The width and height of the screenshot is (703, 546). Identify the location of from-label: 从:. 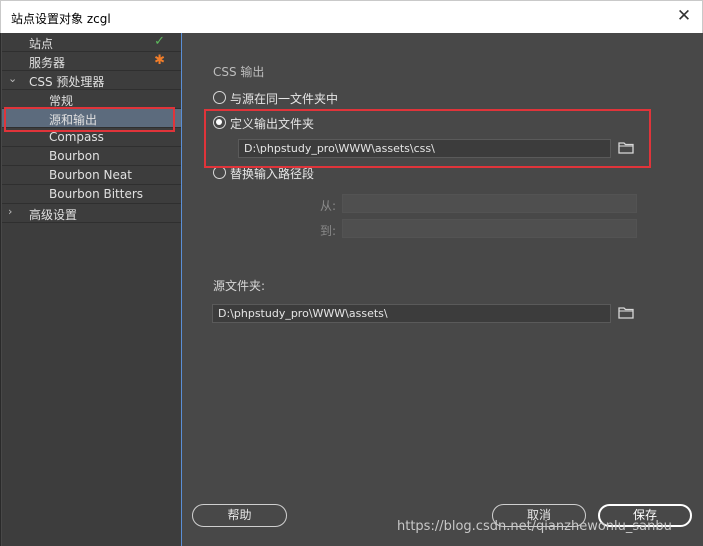
(328, 206).